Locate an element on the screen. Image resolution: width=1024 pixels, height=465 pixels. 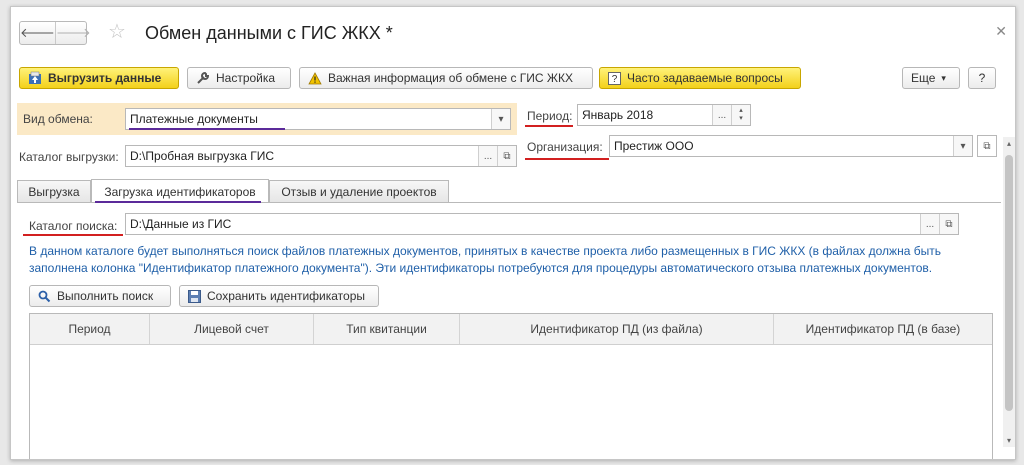
exchange-type-label: Вид обмена: is located at coordinates (58, 119).